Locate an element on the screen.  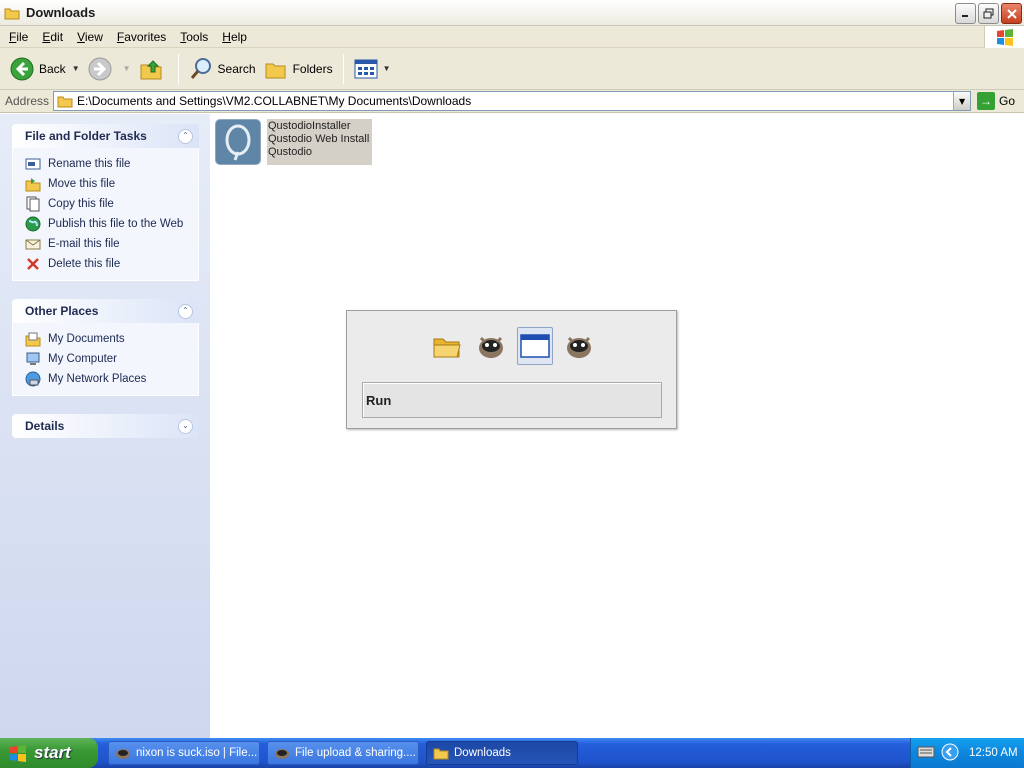
task-label: Publish this file to the Web is located at coordinates (116, 224).